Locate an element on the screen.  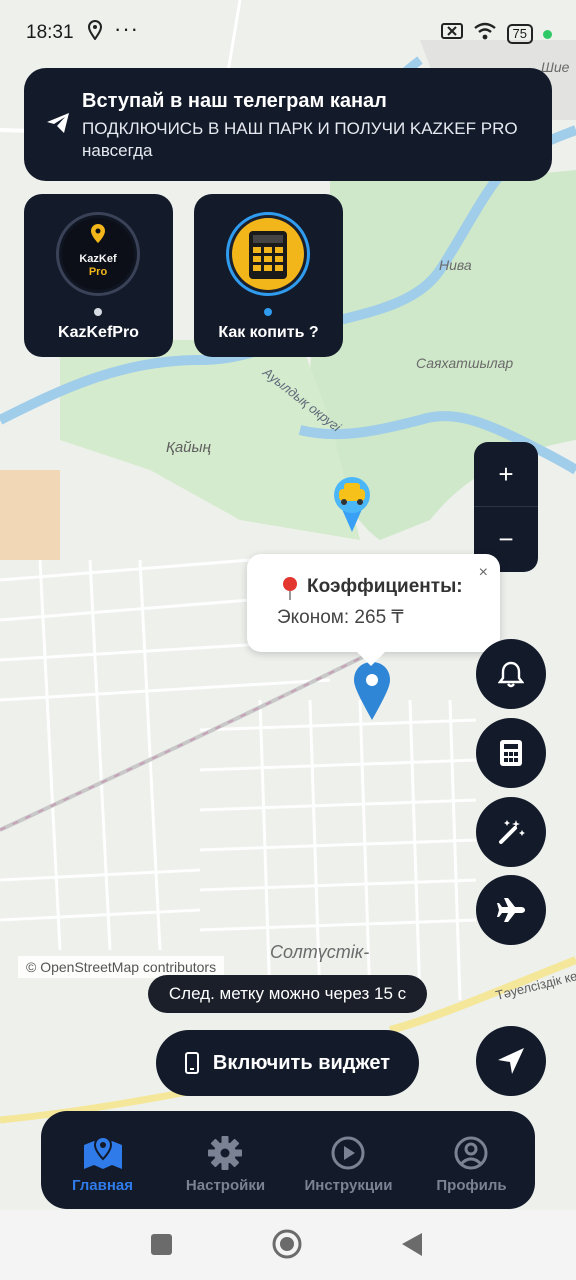
airport-button is located at coordinates (511, 910).